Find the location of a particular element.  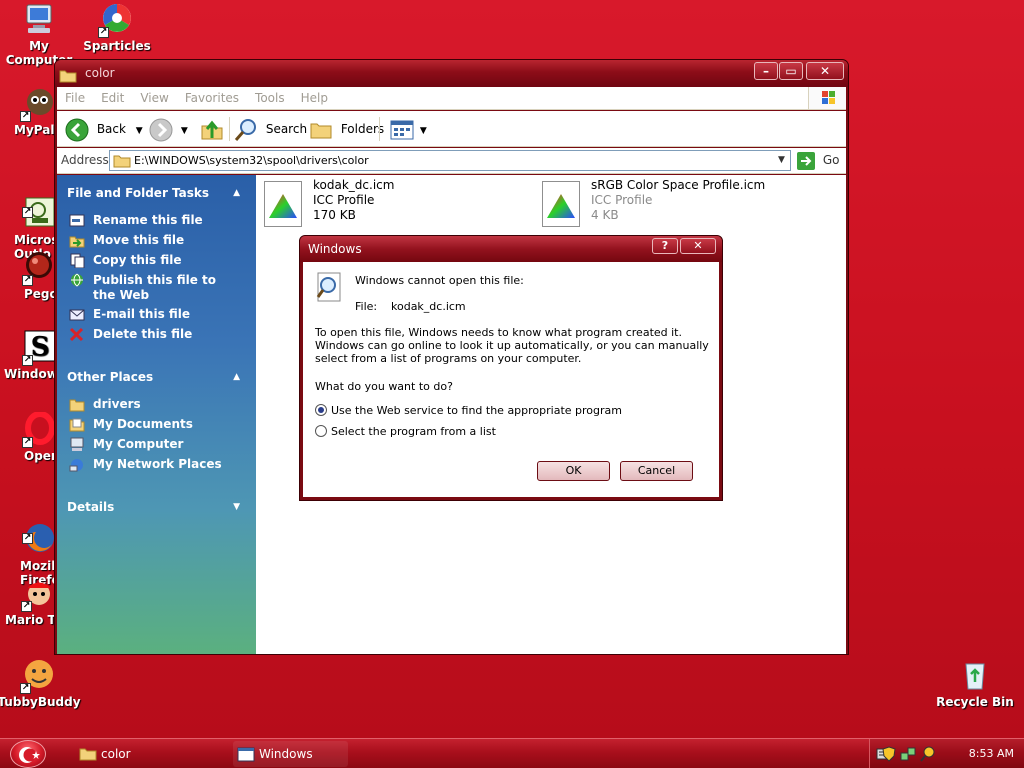

menu-favorites: Favorites is located at coordinates (212, 98).